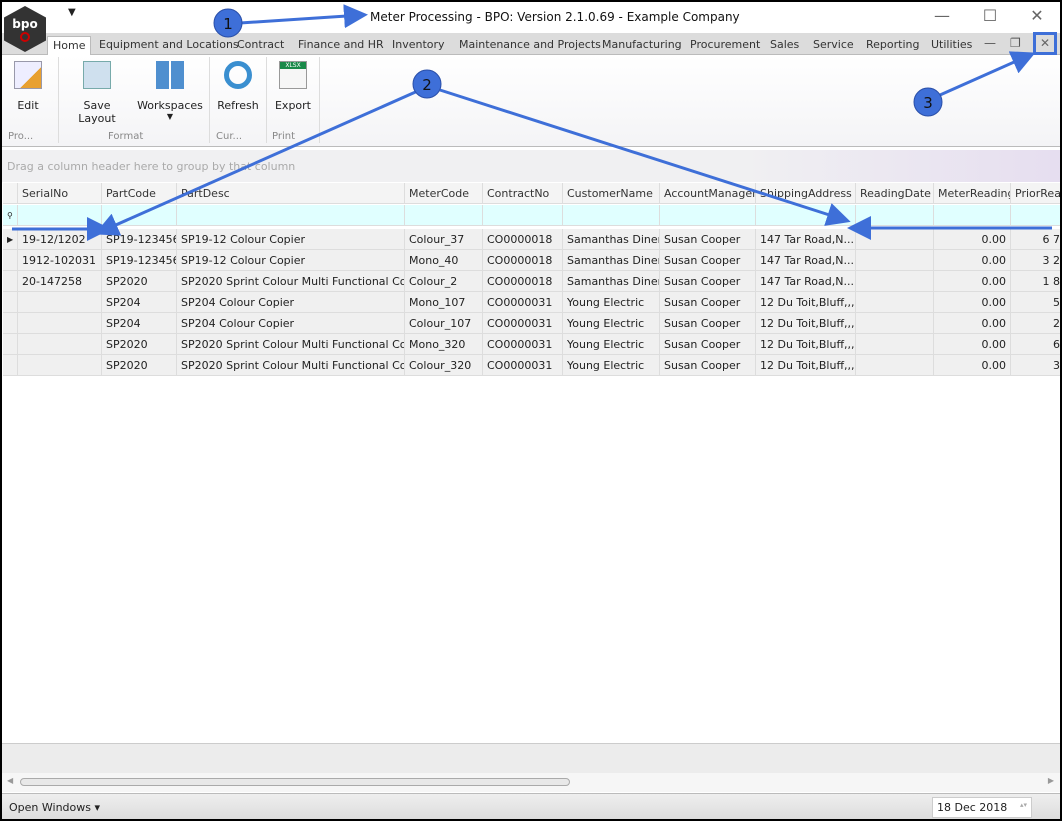  I want to click on annotation-label-3: 3, so click(928, 103).